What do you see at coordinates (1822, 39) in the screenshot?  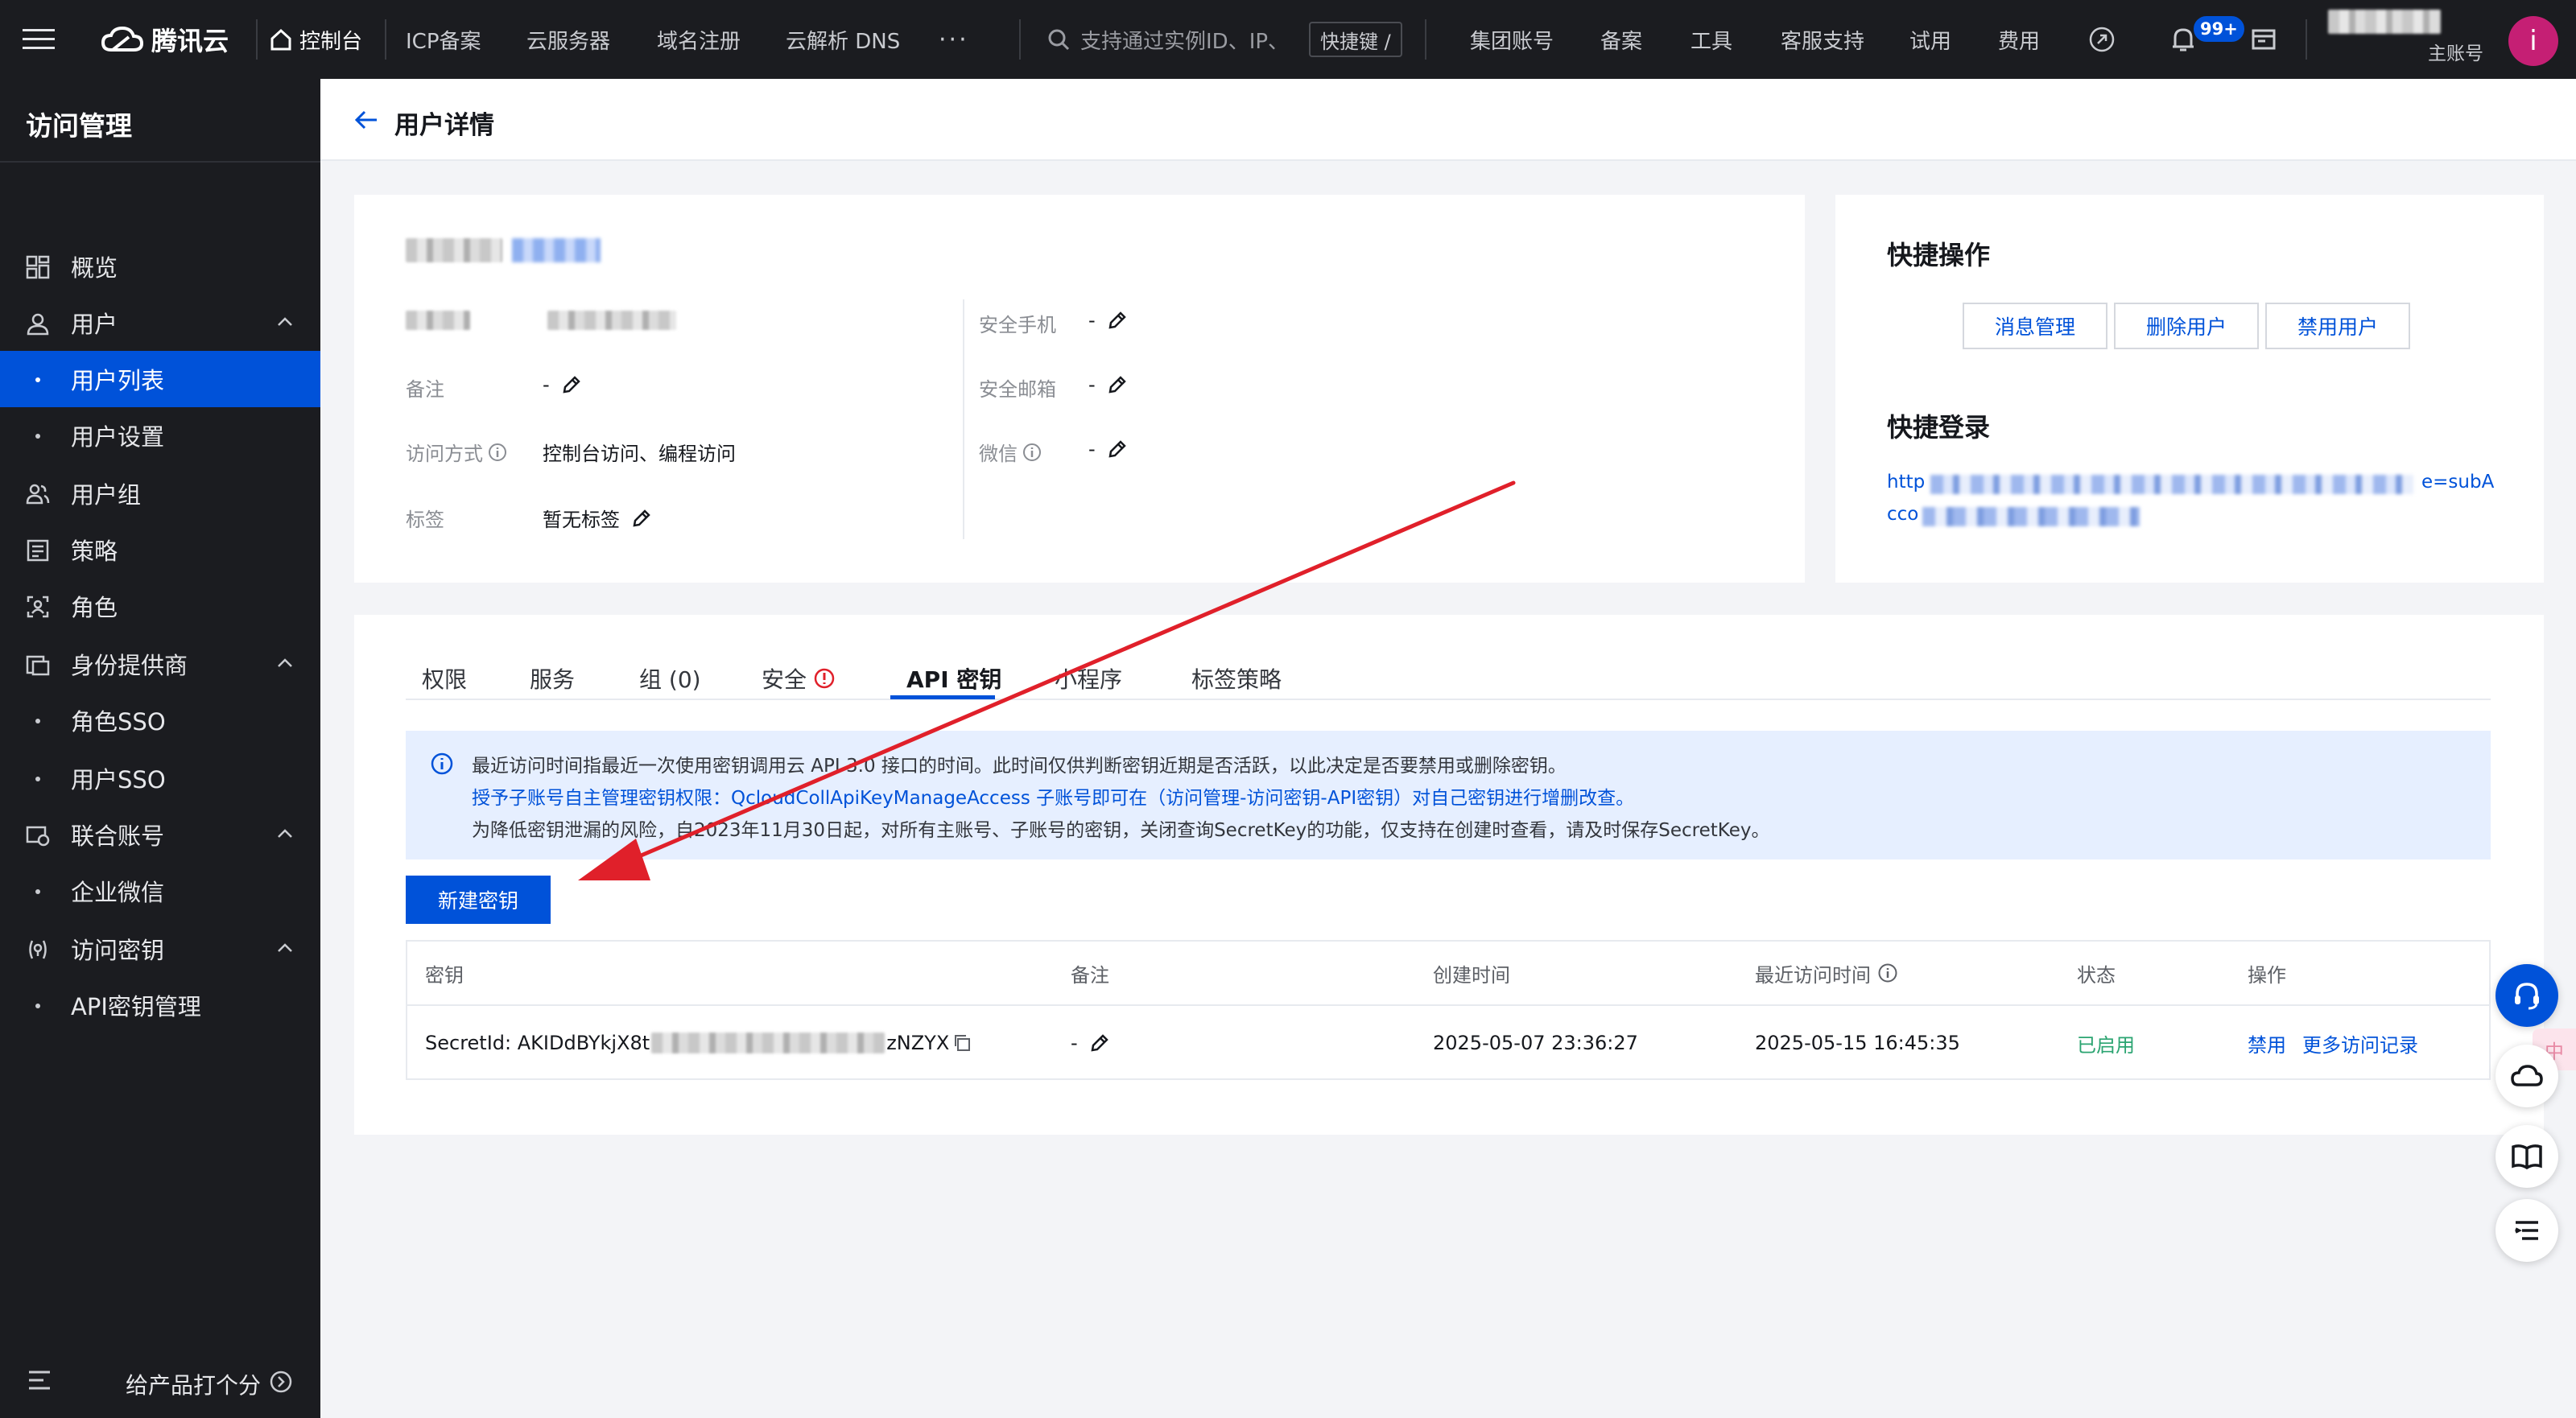 I see `nav-support: 客服支持` at bounding box center [1822, 39].